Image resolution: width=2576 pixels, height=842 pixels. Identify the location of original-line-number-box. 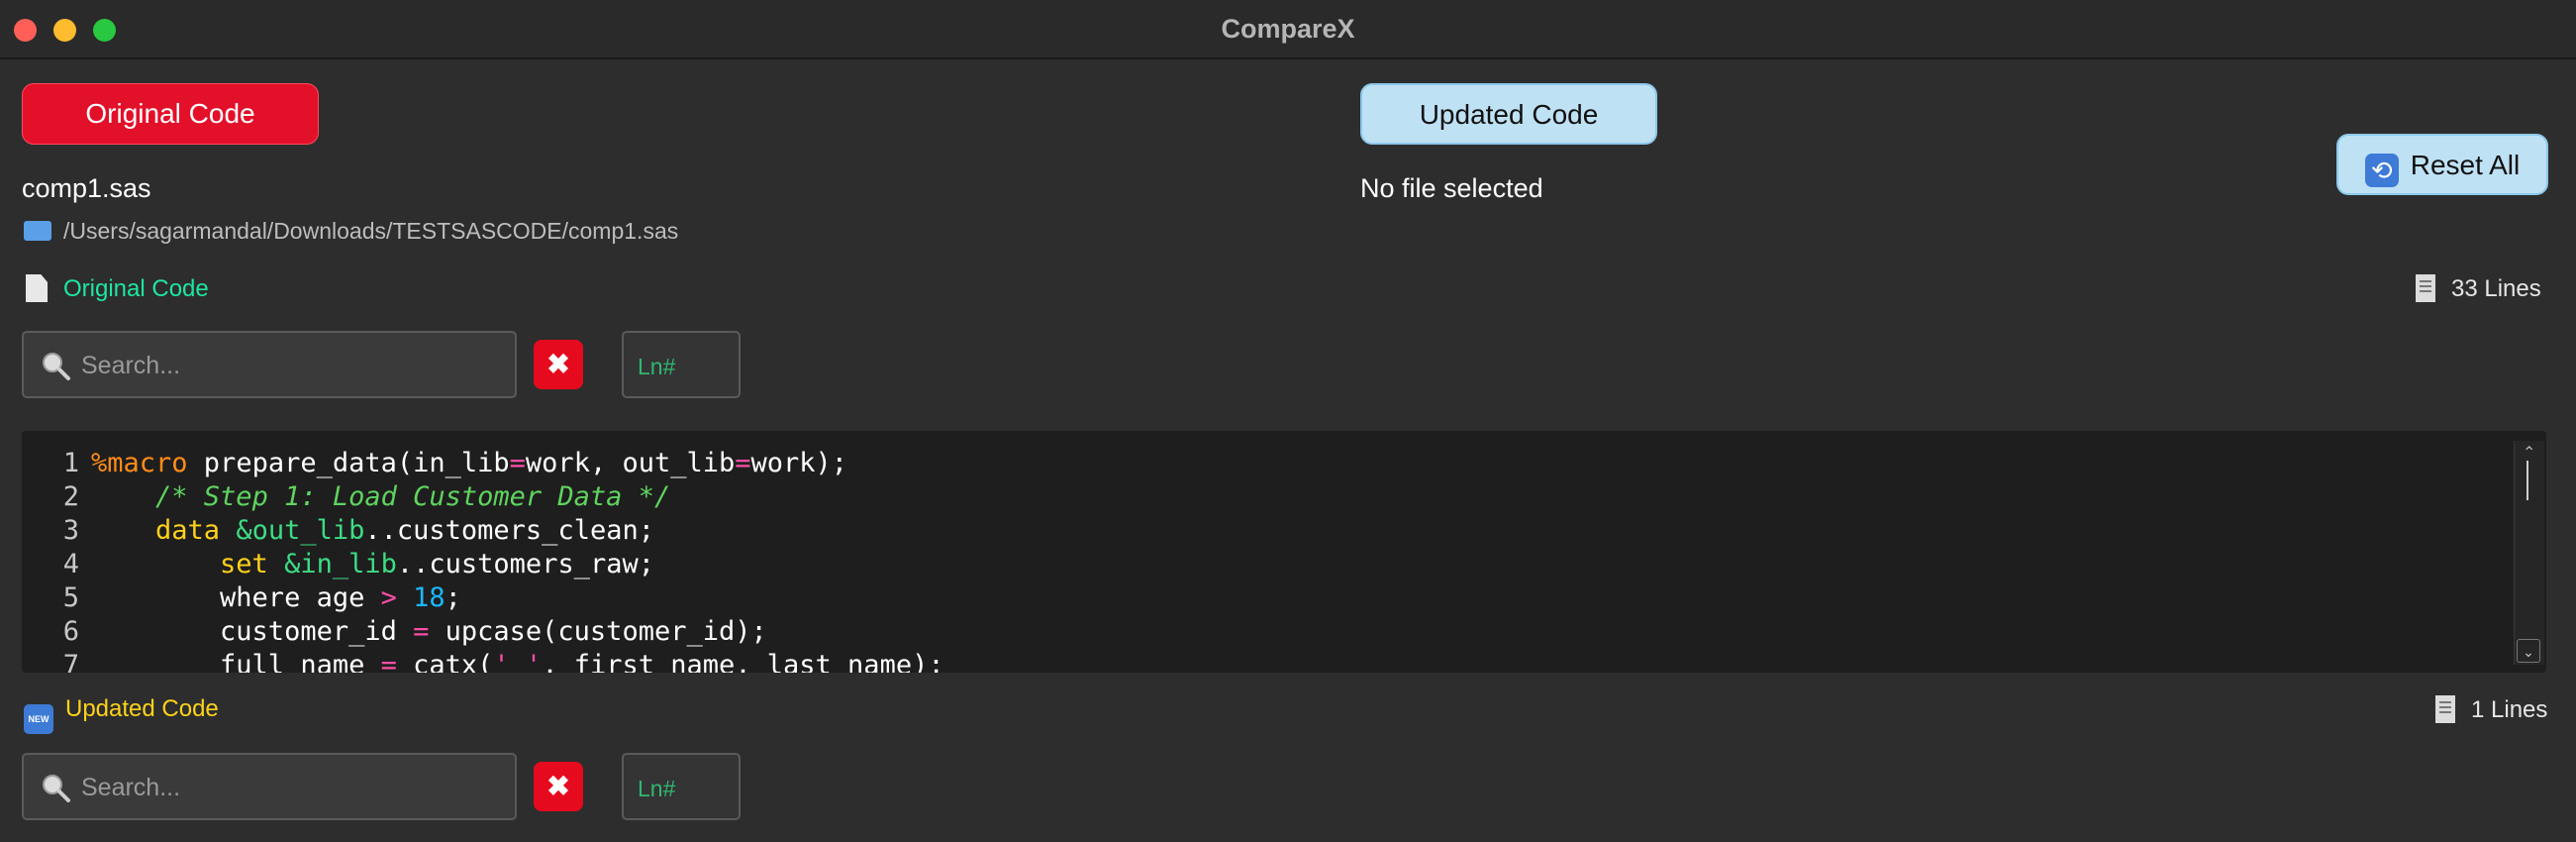
(682, 364).